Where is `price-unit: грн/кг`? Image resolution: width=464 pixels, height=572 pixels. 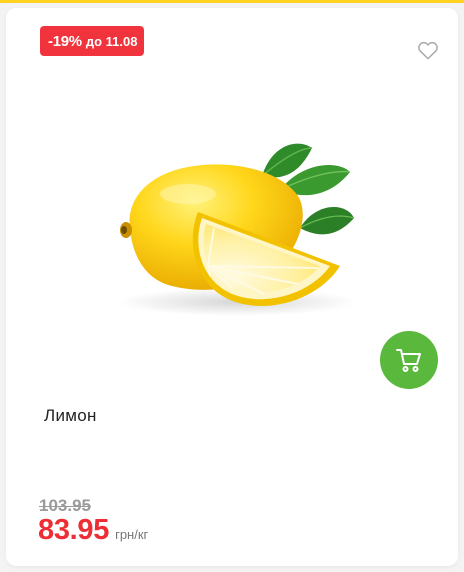 price-unit: грн/кг is located at coordinates (132, 534).